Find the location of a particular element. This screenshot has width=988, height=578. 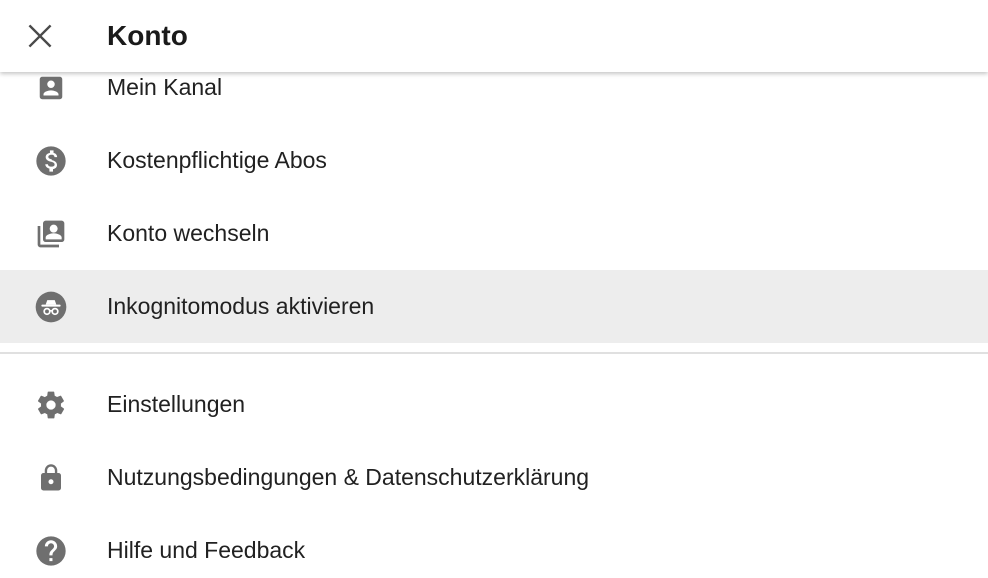

menu-item-label: Konto wechseln is located at coordinates (188, 233).